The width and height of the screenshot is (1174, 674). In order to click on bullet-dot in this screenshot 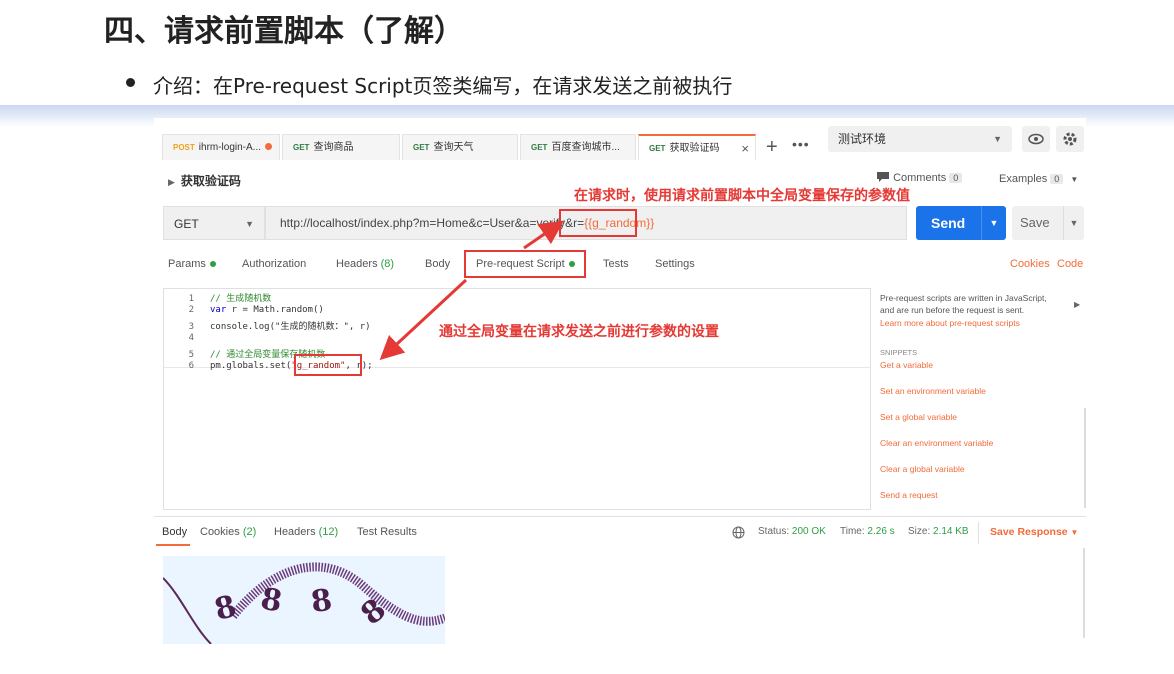, I will do `click(130, 82)`.